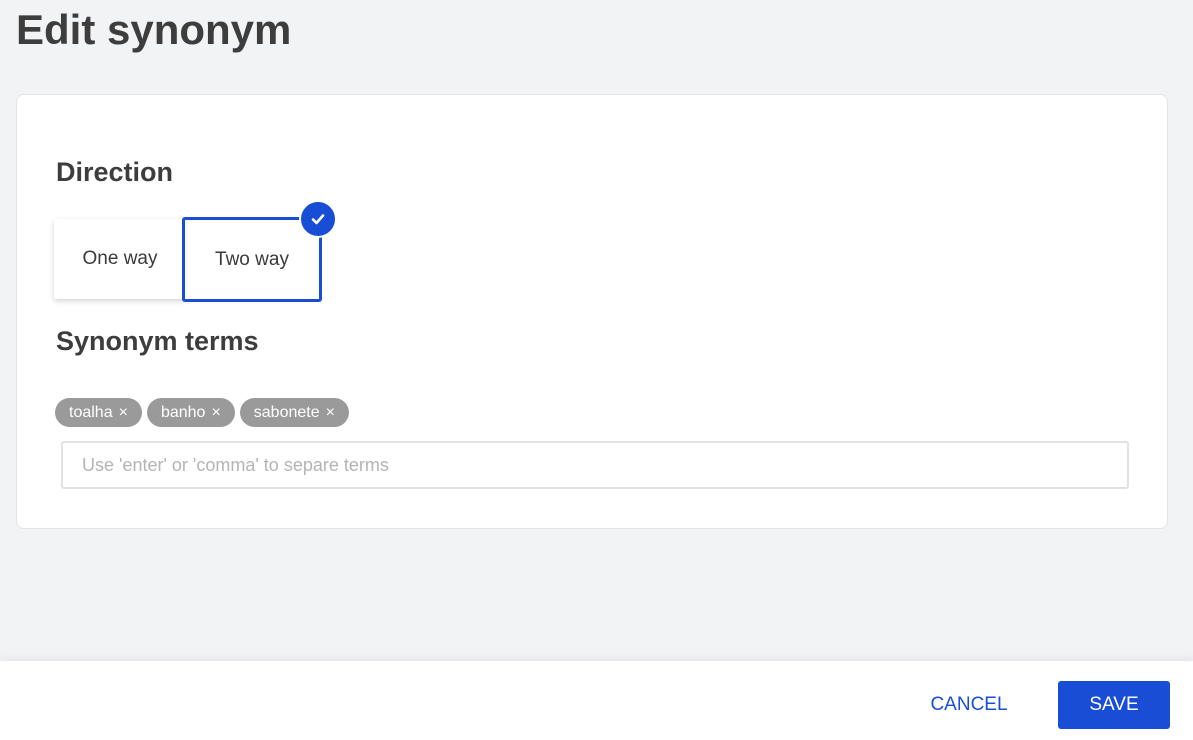  I want to click on footer-bar: CANCEL SAVE, so click(596, 700).